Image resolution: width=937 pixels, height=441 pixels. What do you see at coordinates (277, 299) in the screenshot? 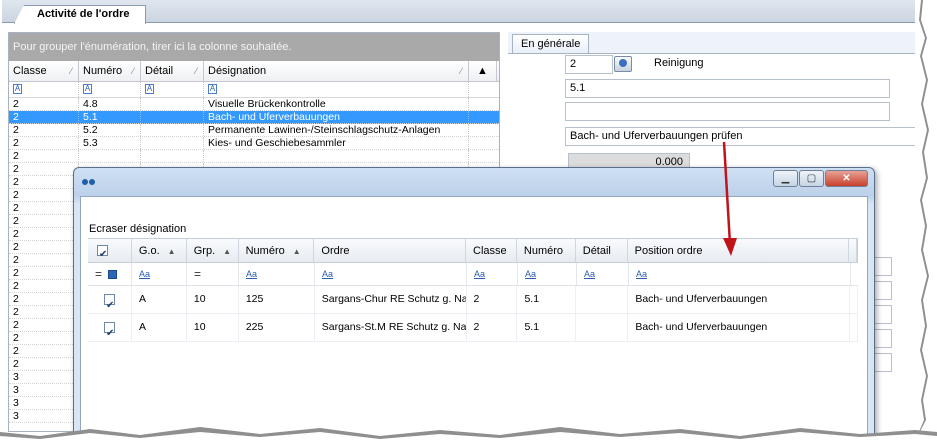
I see `cell-numero: 125` at bounding box center [277, 299].